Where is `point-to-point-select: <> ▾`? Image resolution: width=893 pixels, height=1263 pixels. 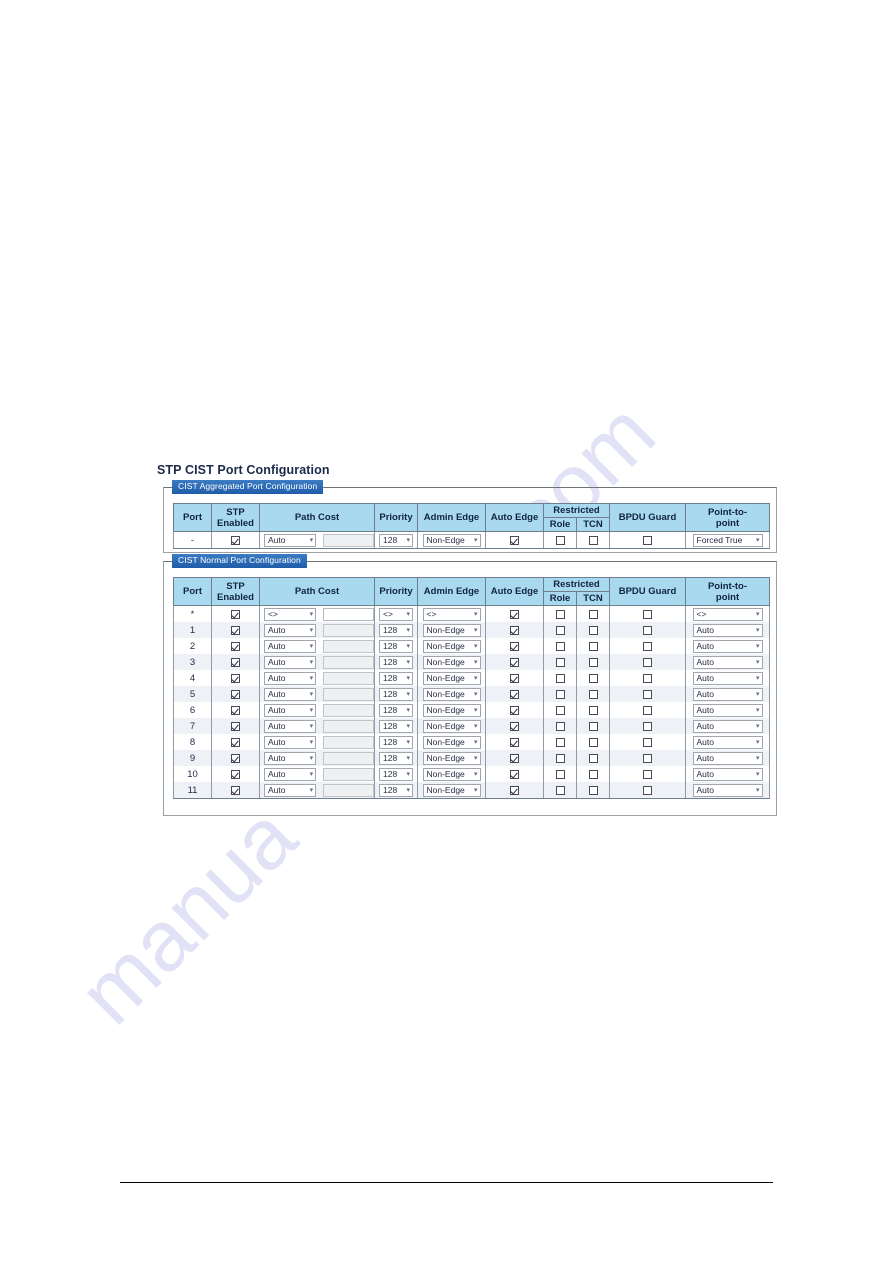
point-to-point-select: <> ▾ is located at coordinates (727, 614).